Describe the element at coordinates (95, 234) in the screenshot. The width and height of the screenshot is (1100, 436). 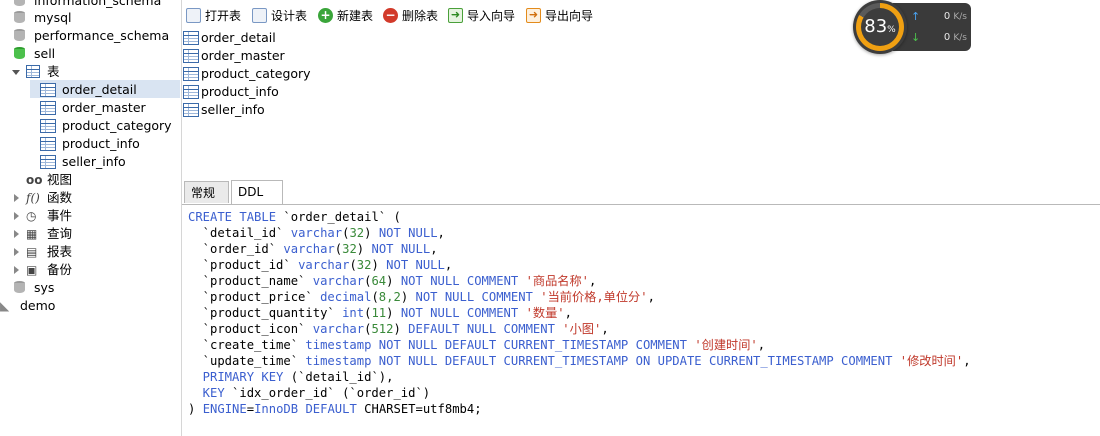
I see `tree-folder-queries: ▦ 查询` at that location.